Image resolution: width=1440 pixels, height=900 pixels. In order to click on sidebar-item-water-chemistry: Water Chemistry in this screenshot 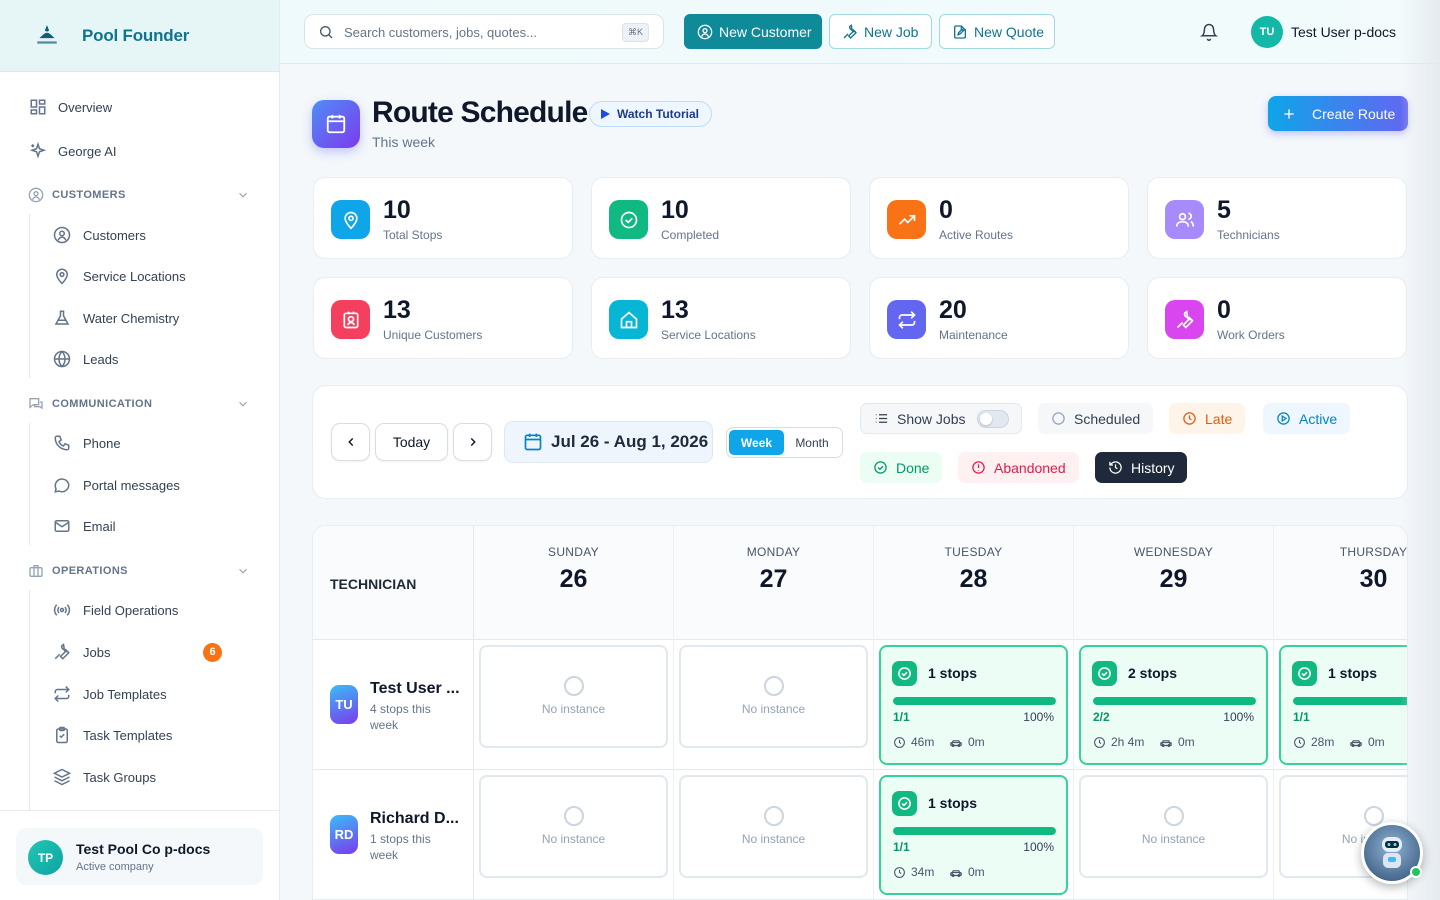, I will do `click(140, 318)`.